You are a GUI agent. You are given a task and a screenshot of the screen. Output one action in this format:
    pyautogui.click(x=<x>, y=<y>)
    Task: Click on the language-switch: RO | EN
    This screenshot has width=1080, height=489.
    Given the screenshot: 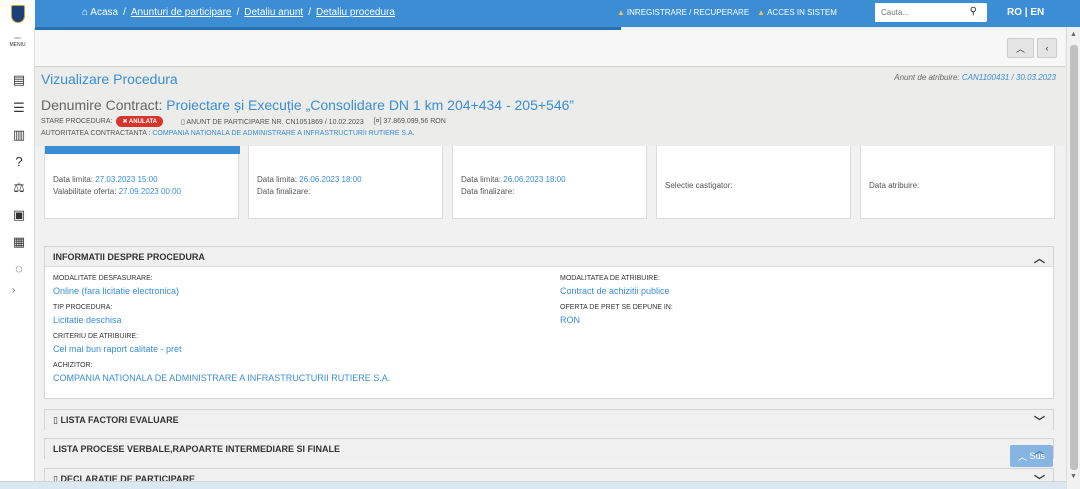 What is the action you would take?
    pyautogui.click(x=1025, y=12)
    